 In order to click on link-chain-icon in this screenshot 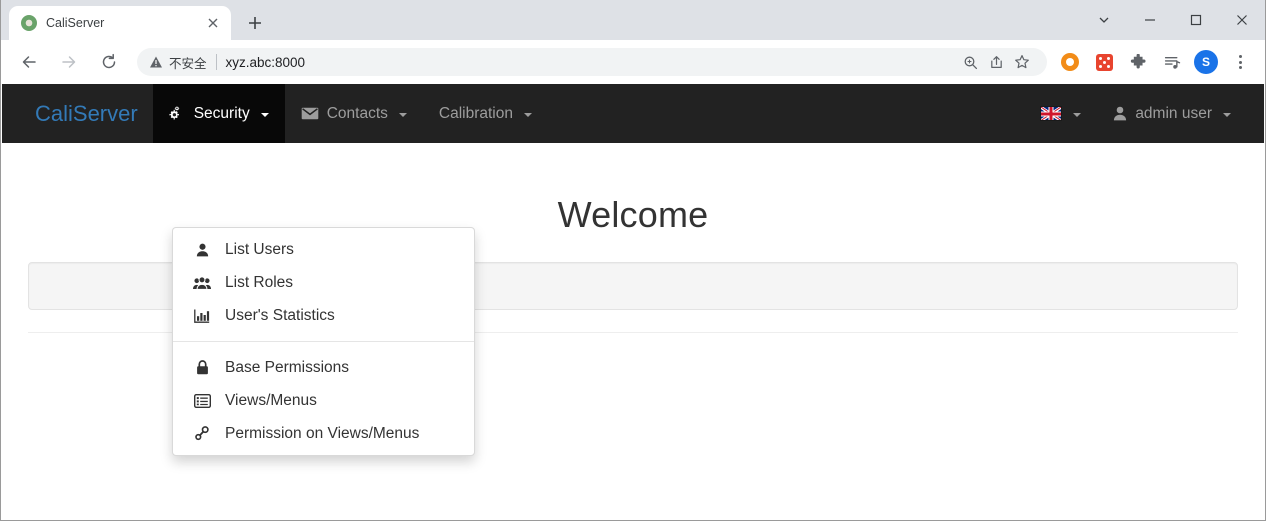, I will do `click(202, 433)`.